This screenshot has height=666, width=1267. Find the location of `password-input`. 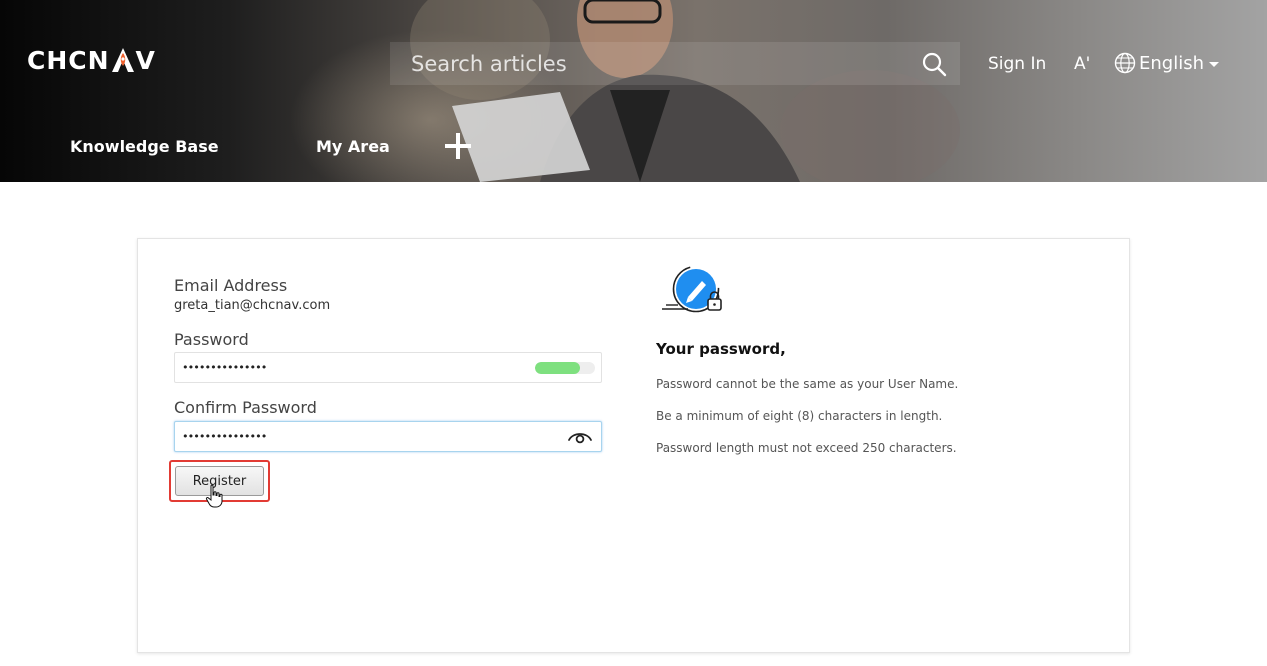

password-input is located at coordinates (355, 367).